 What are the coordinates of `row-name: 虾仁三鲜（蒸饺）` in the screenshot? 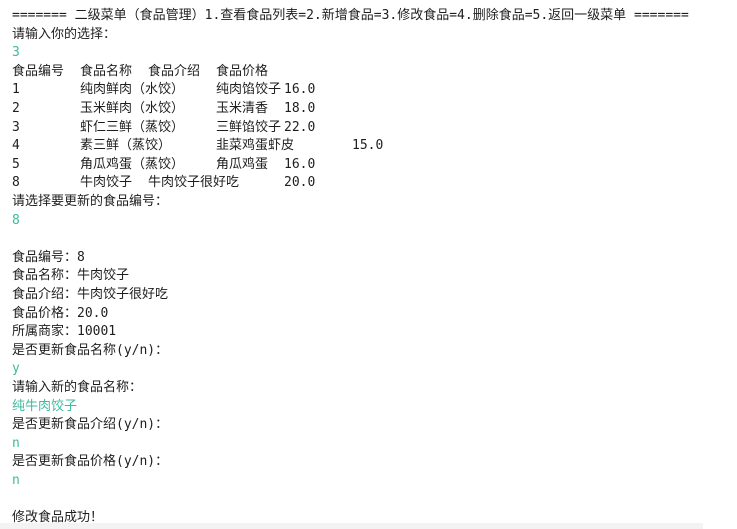 It's located at (132, 127).